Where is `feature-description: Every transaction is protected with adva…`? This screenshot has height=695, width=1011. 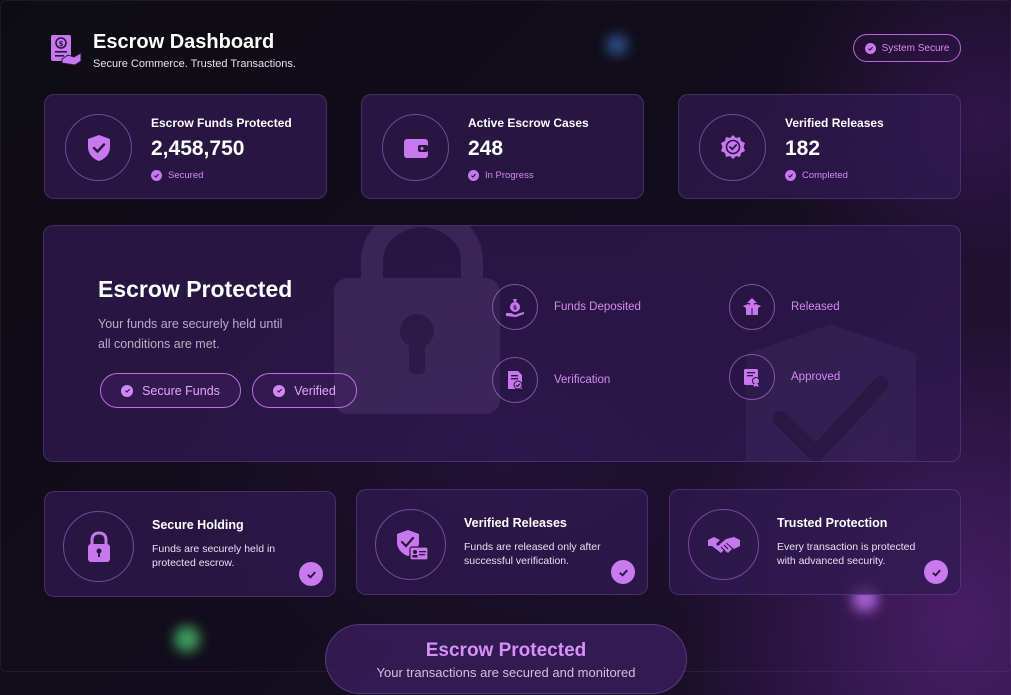 feature-description: Every transaction is protected with adva… is located at coordinates (846, 554).